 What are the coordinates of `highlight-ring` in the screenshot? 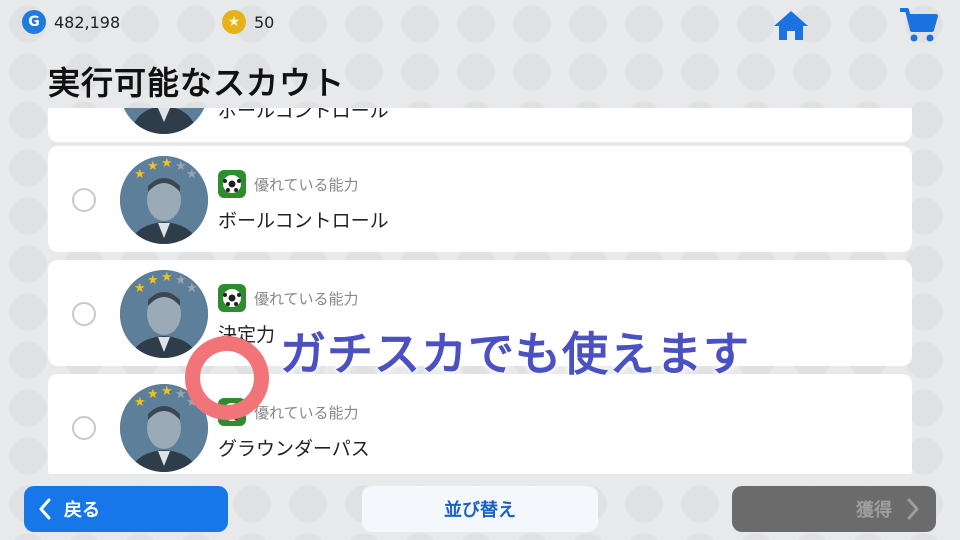 It's located at (227, 378).